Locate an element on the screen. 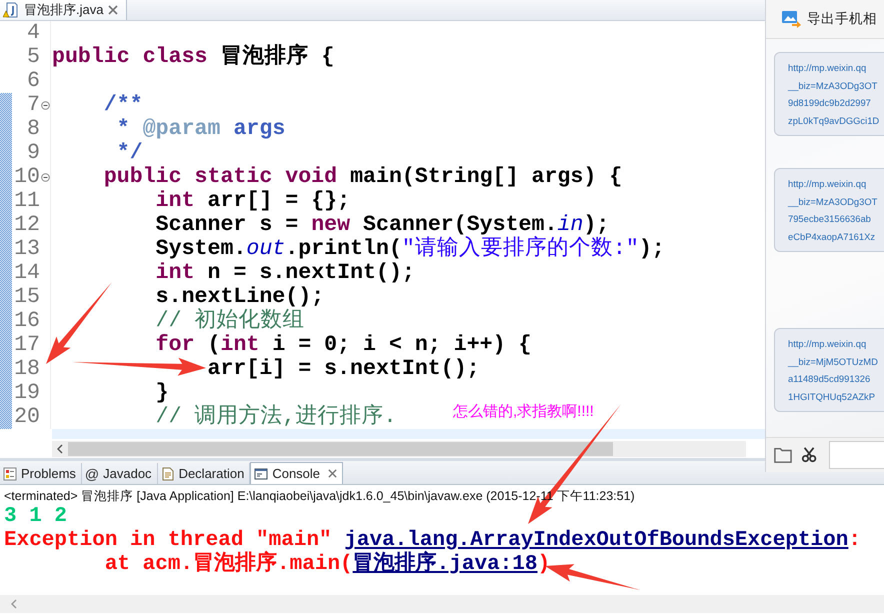  java-file-icon is located at coordinates (11, 10).